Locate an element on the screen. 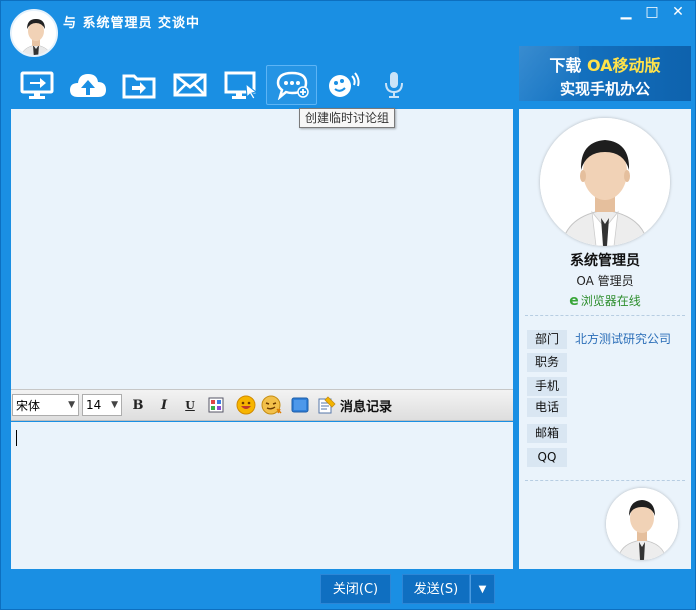 The width and height of the screenshot is (696, 610). close-window-button: ✕ is located at coordinates (678, 12).